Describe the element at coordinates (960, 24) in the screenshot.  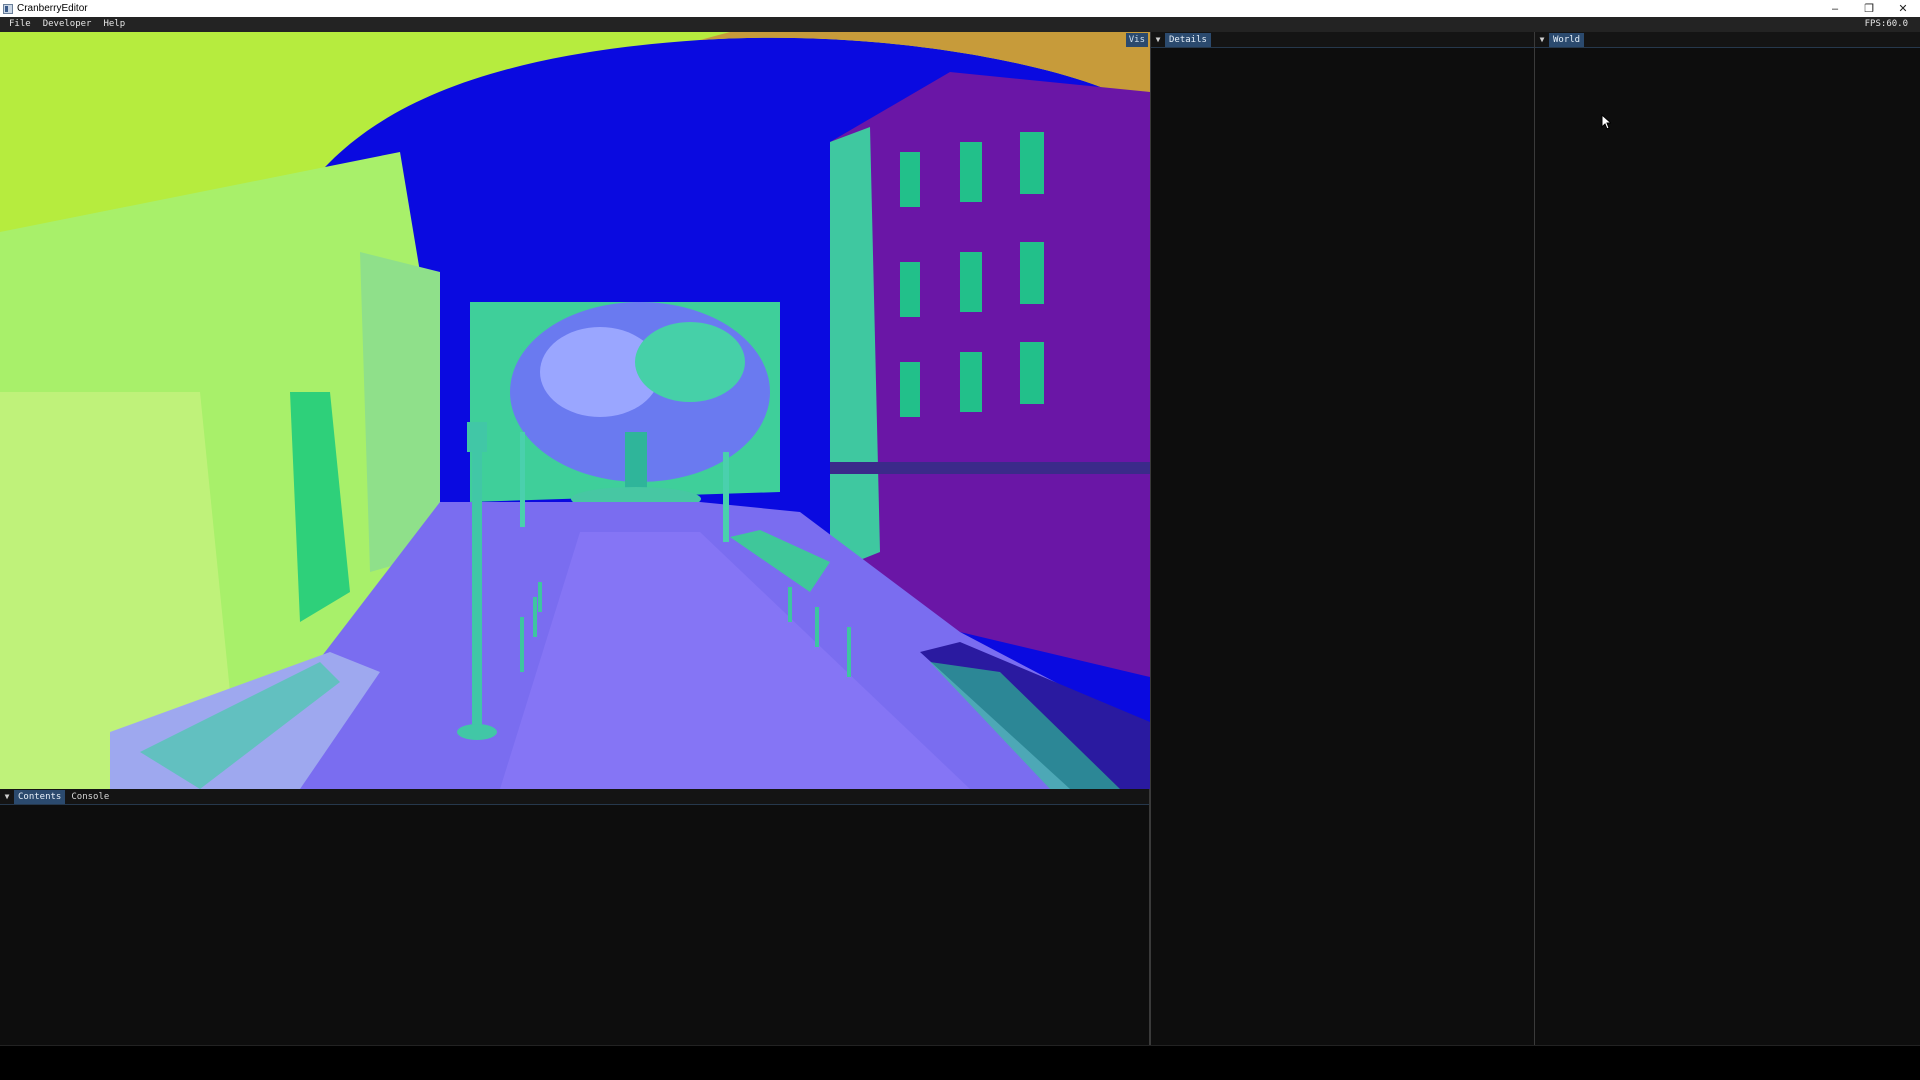
I see `menu-bar: File Developer Help FPS:60.0` at that location.